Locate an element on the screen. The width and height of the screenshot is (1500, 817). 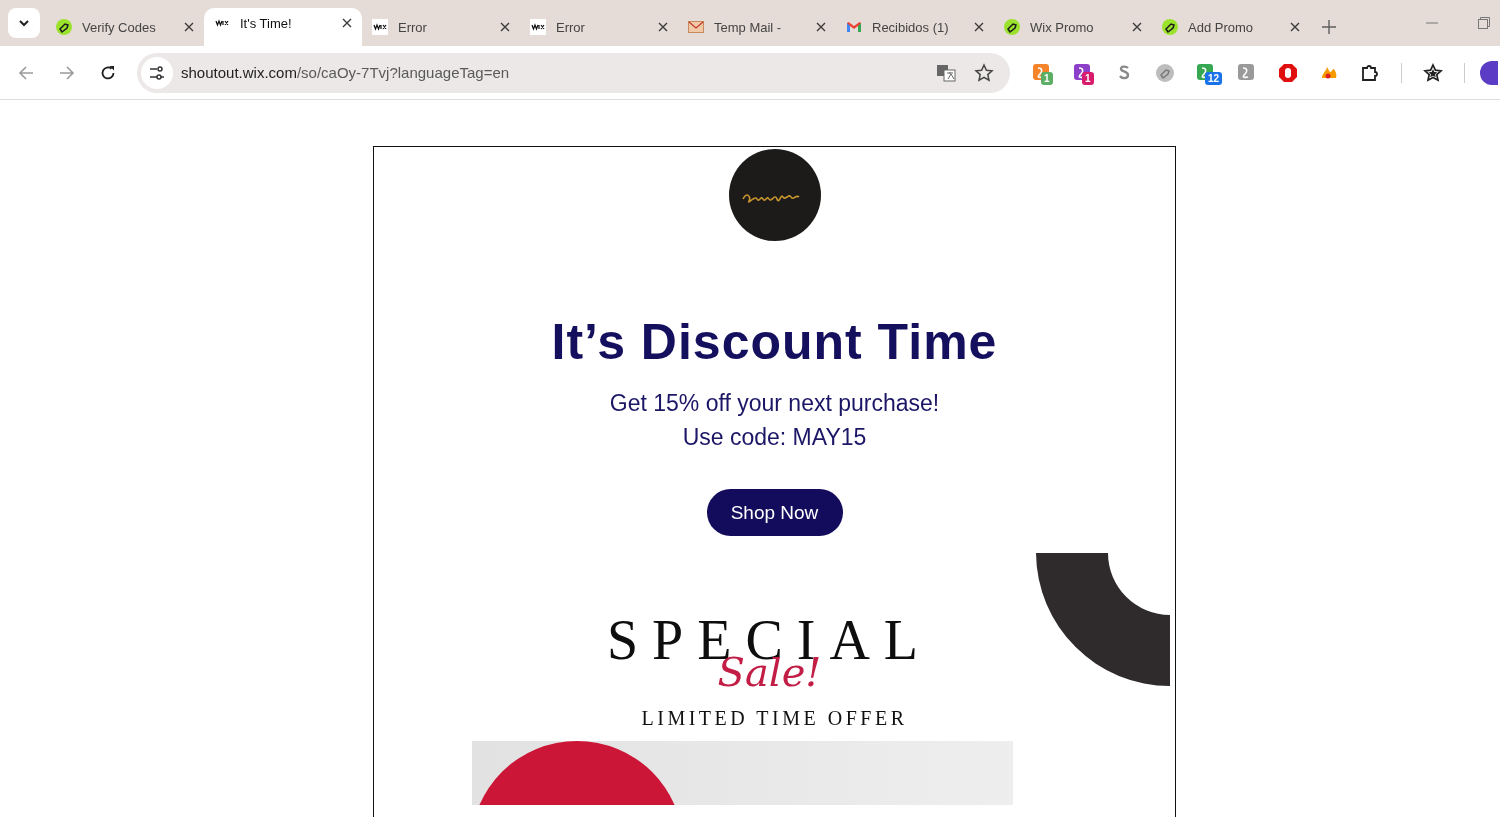
envelope-icon is located at coordinates (696, 27).